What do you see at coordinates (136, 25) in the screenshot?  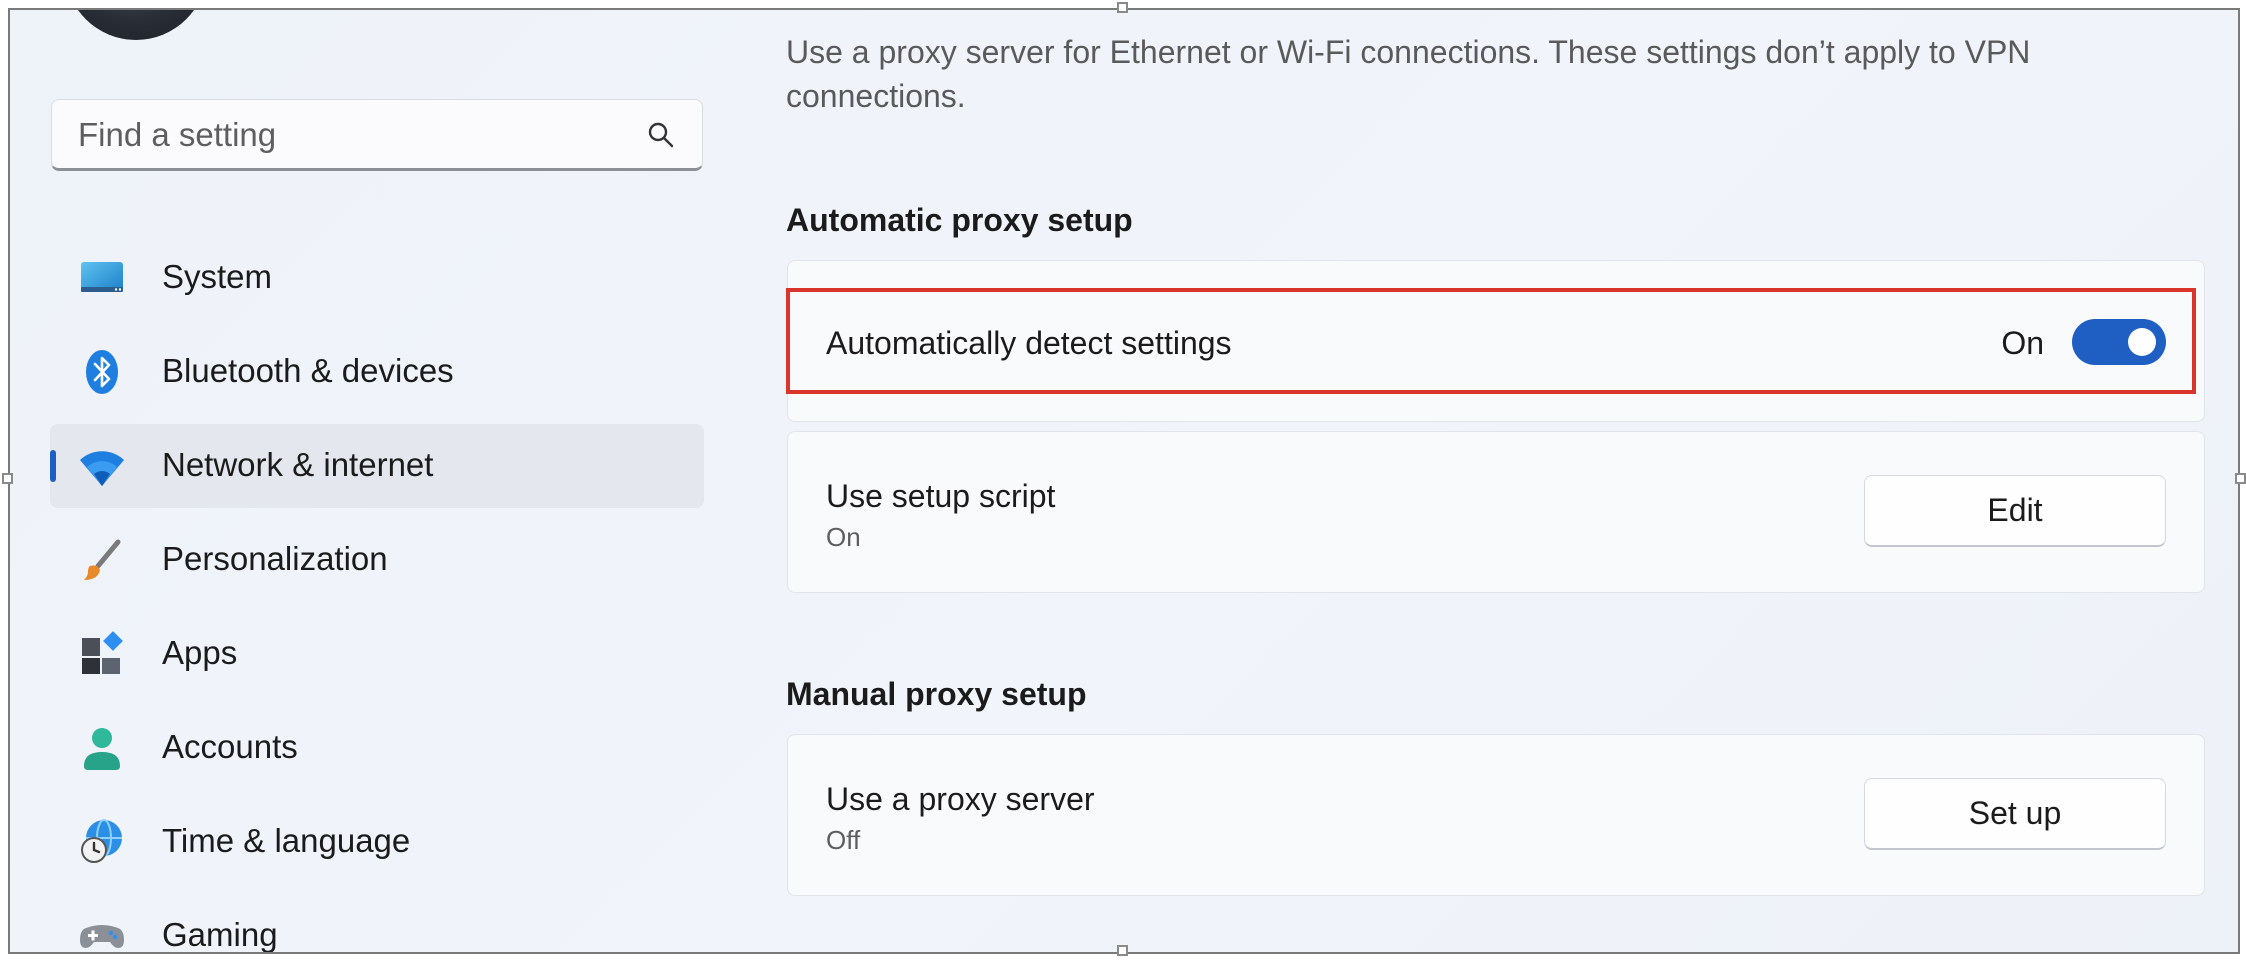 I see `user-avatar` at bounding box center [136, 25].